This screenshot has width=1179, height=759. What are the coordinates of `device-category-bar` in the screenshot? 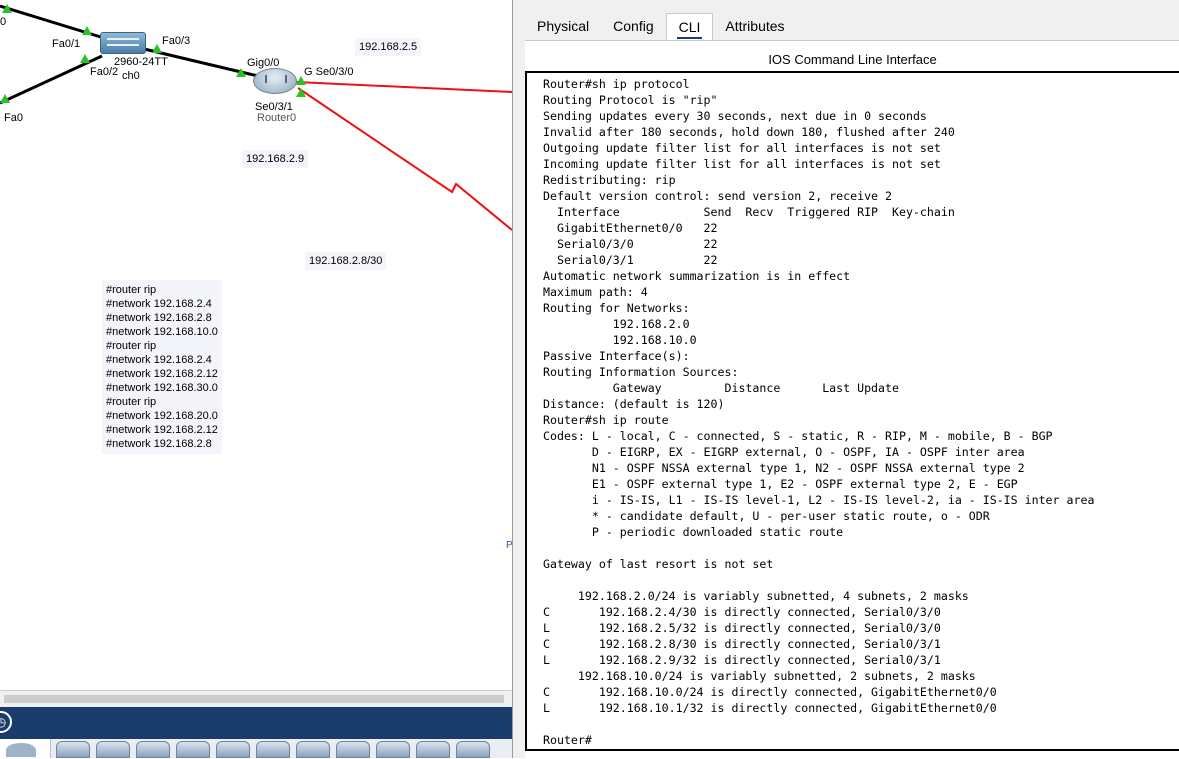 It's located at (256, 723).